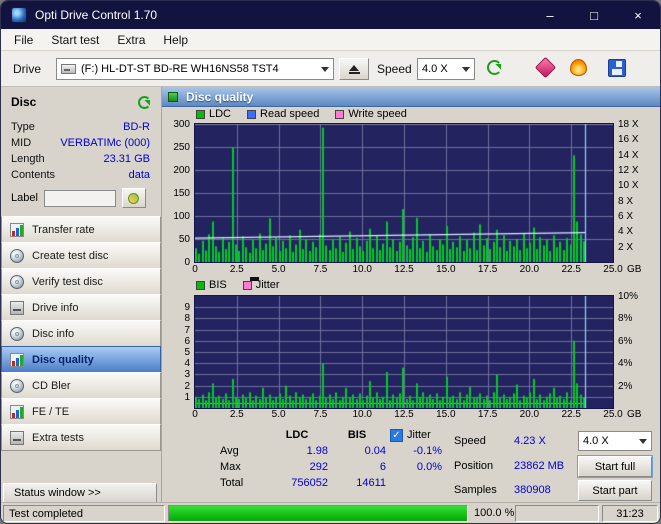  What do you see at coordinates (318, 467) in the screenshot?
I see `max-ldc: 292` at bounding box center [318, 467].